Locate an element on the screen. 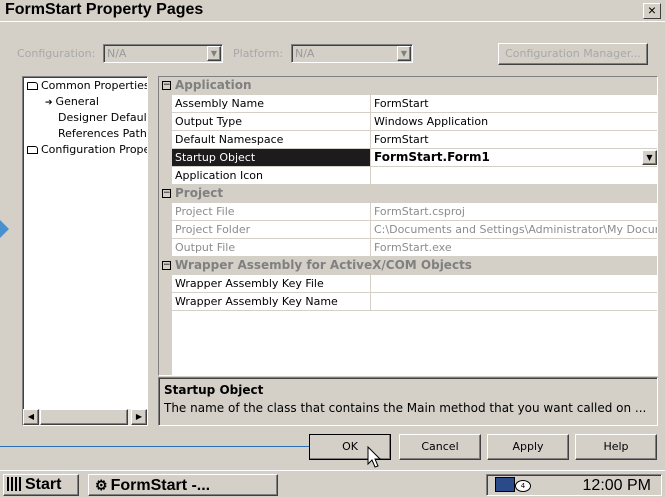  help-button: Help is located at coordinates (616, 447).